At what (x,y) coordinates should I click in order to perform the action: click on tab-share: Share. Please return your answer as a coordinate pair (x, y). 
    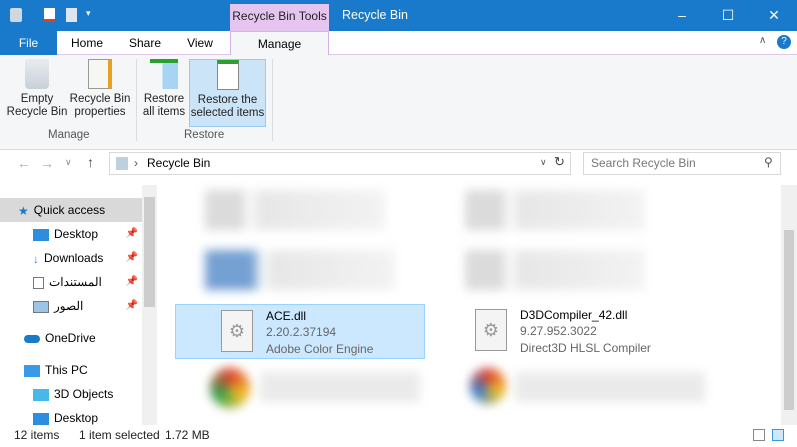
    Looking at the image, I should click on (145, 43).